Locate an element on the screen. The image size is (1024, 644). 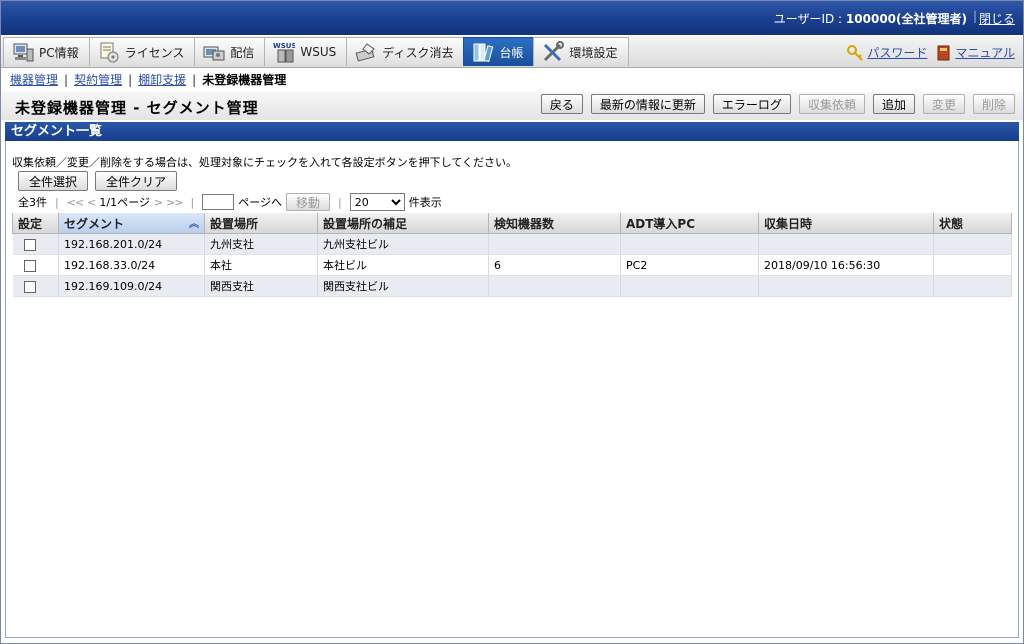
tab-ledger: 台帳 is located at coordinates (498, 51).